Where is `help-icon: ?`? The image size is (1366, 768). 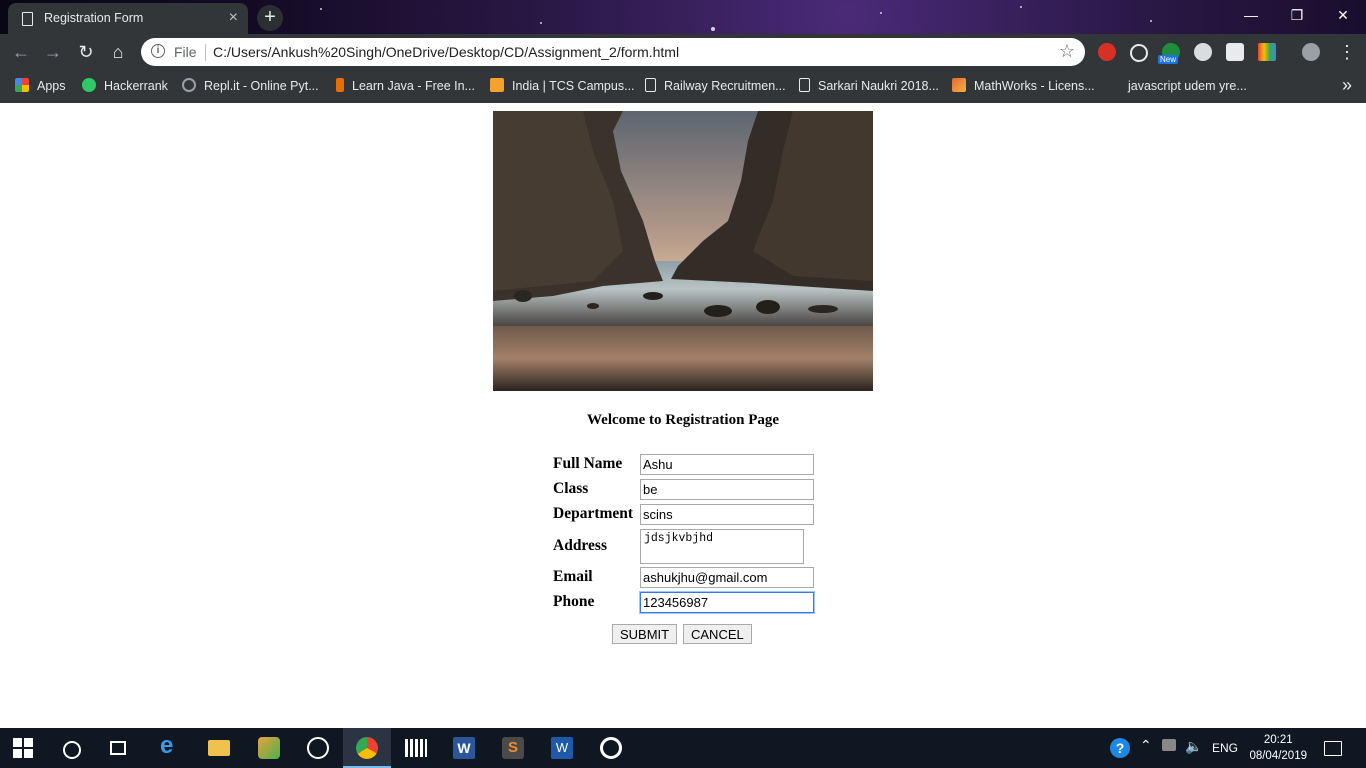 help-icon: ? is located at coordinates (1120, 748).